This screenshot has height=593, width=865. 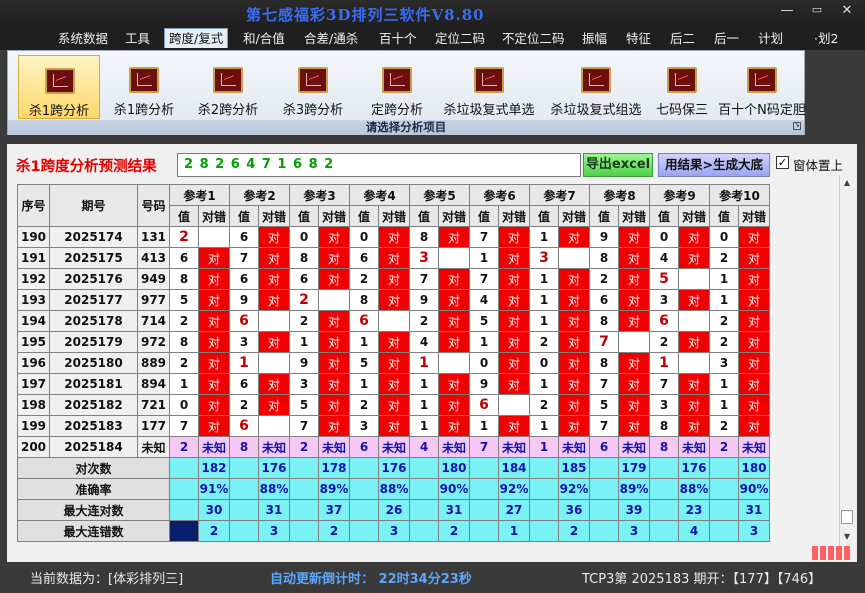 What do you see at coordinates (594, 39) in the screenshot?
I see `menu-item-8: 振幅` at bounding box center [594, 39].